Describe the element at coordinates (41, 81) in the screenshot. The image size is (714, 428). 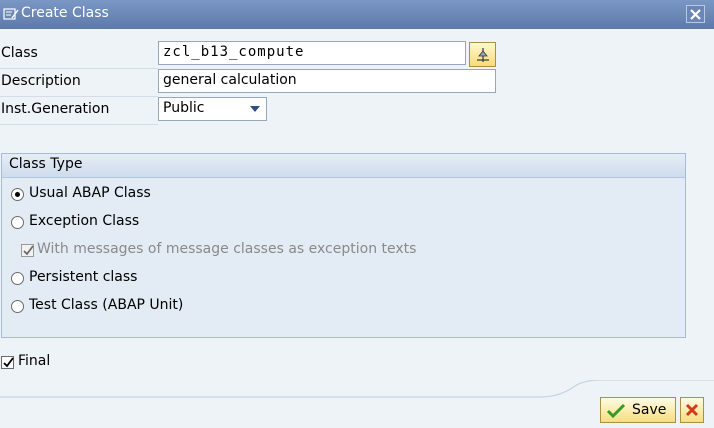
I see `description-label: Description` at that location.